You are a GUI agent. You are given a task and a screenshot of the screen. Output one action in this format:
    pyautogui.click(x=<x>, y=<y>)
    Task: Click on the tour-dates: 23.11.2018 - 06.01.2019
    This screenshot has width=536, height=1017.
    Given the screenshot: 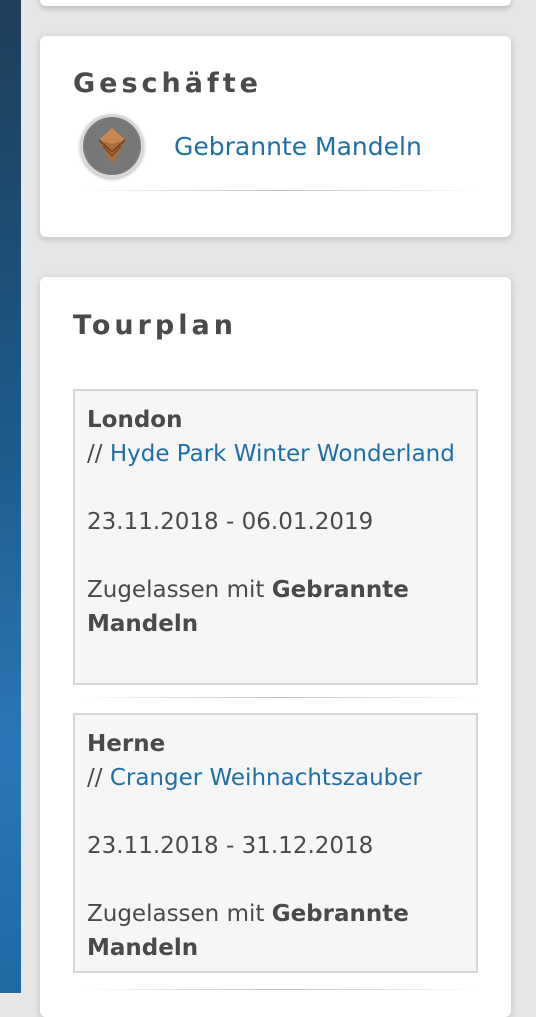 What is the action you would take?
    pyautogui.click(x=230, y=522)
    